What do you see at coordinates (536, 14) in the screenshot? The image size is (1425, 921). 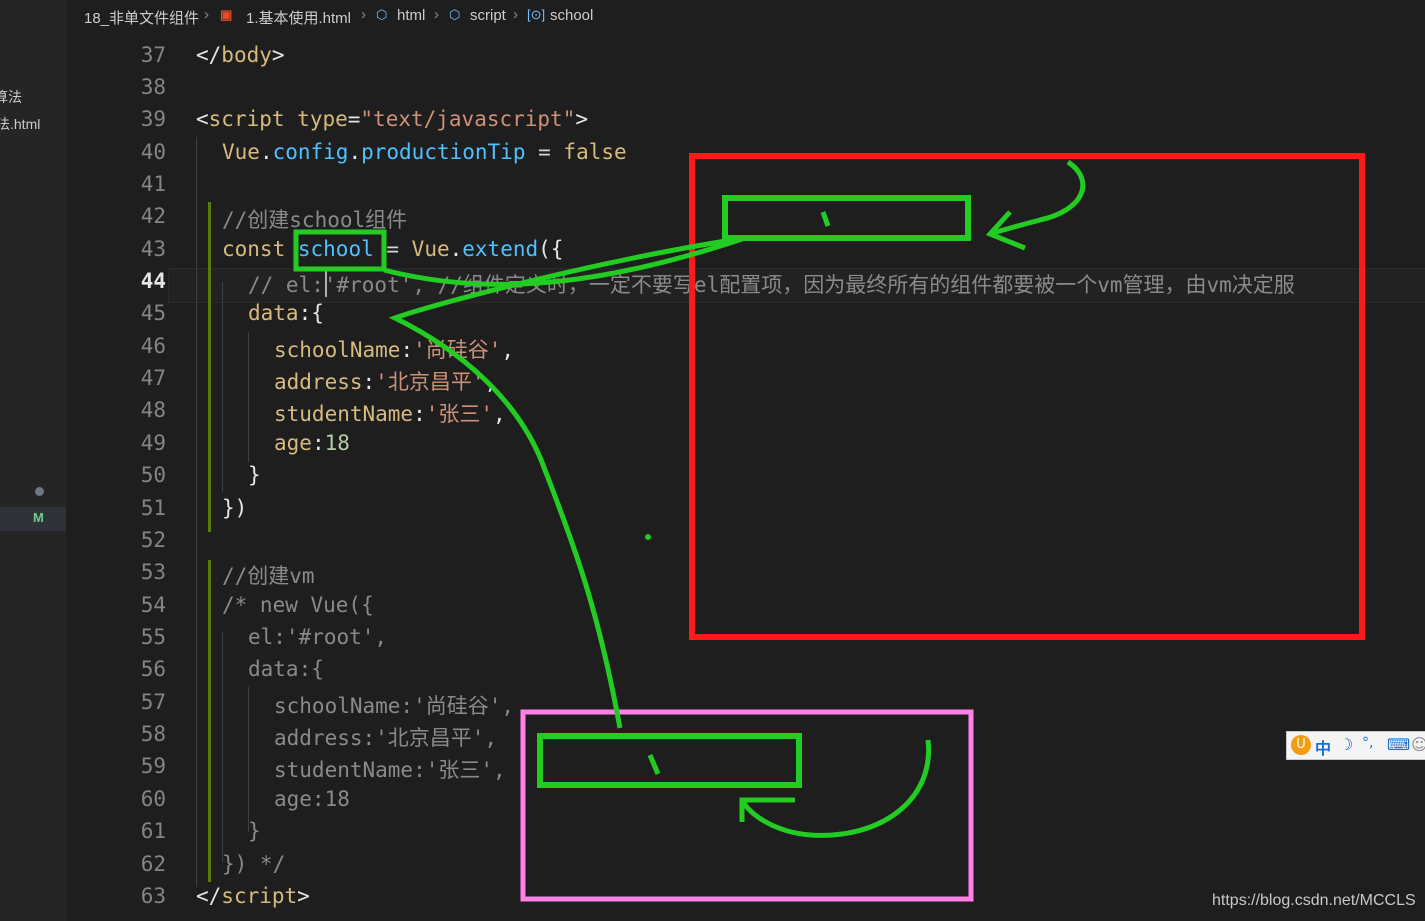 I see `variable-icon: [⊙]` at bounding box center [536, 14].